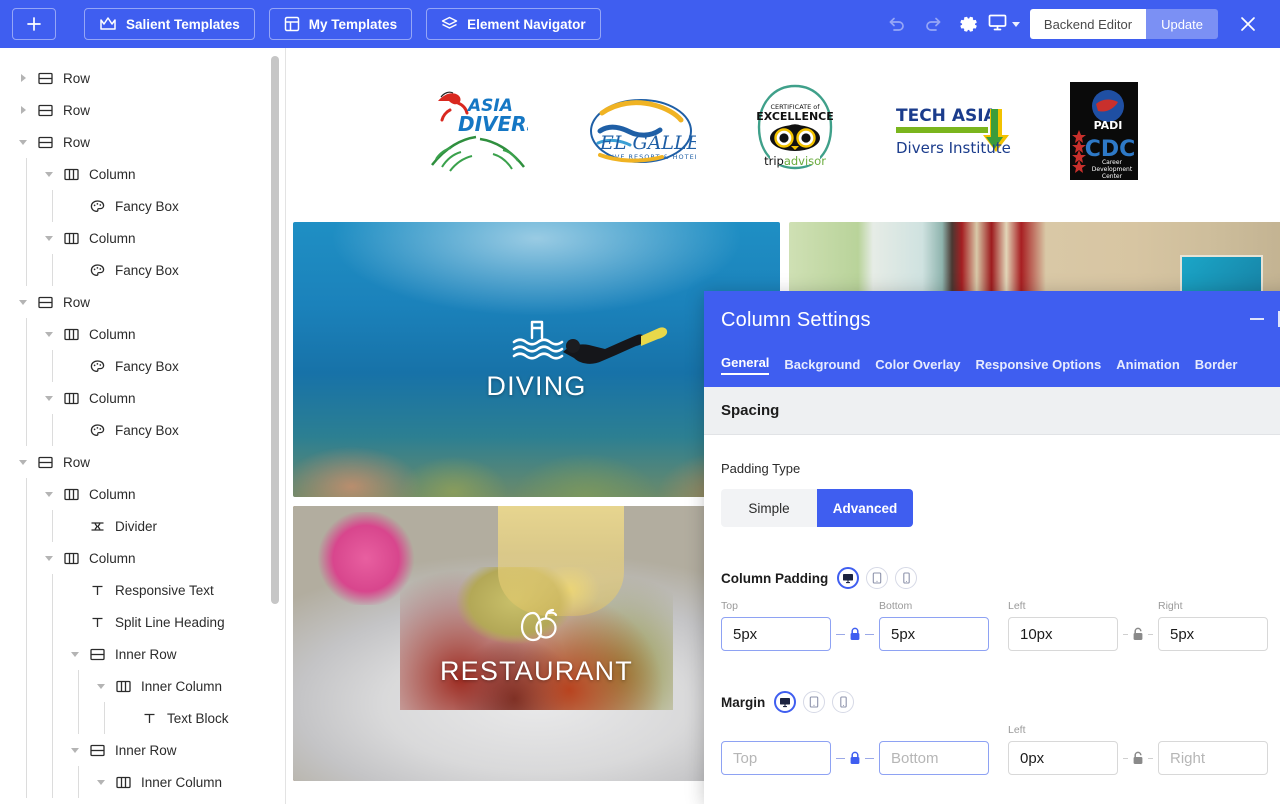 This screenshot has height=804, width=1280. What do you see at coordinates (561, 561) in the screenshot?
I see `glass-decor` at bounding box center [561, 561].